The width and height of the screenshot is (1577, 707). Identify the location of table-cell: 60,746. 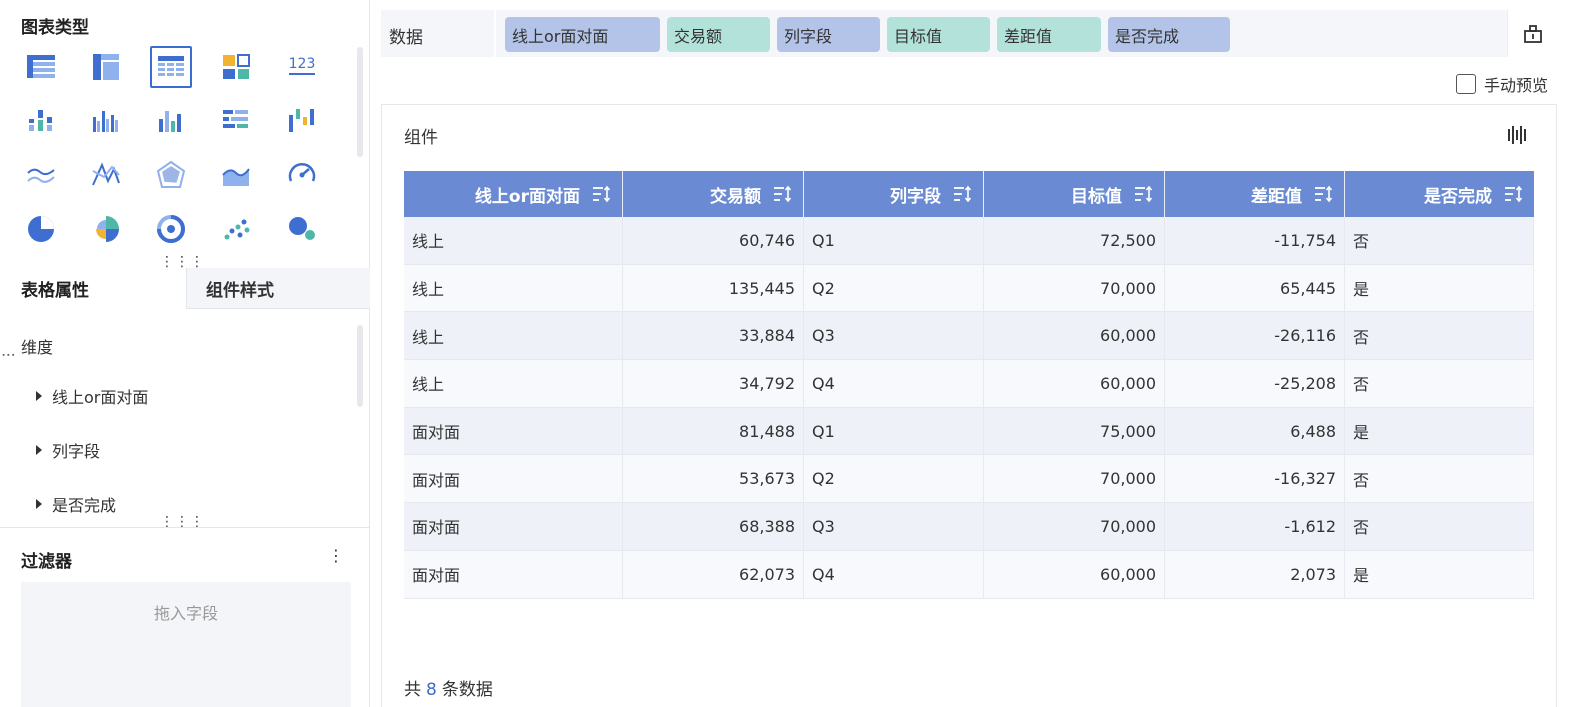
(713, 240).